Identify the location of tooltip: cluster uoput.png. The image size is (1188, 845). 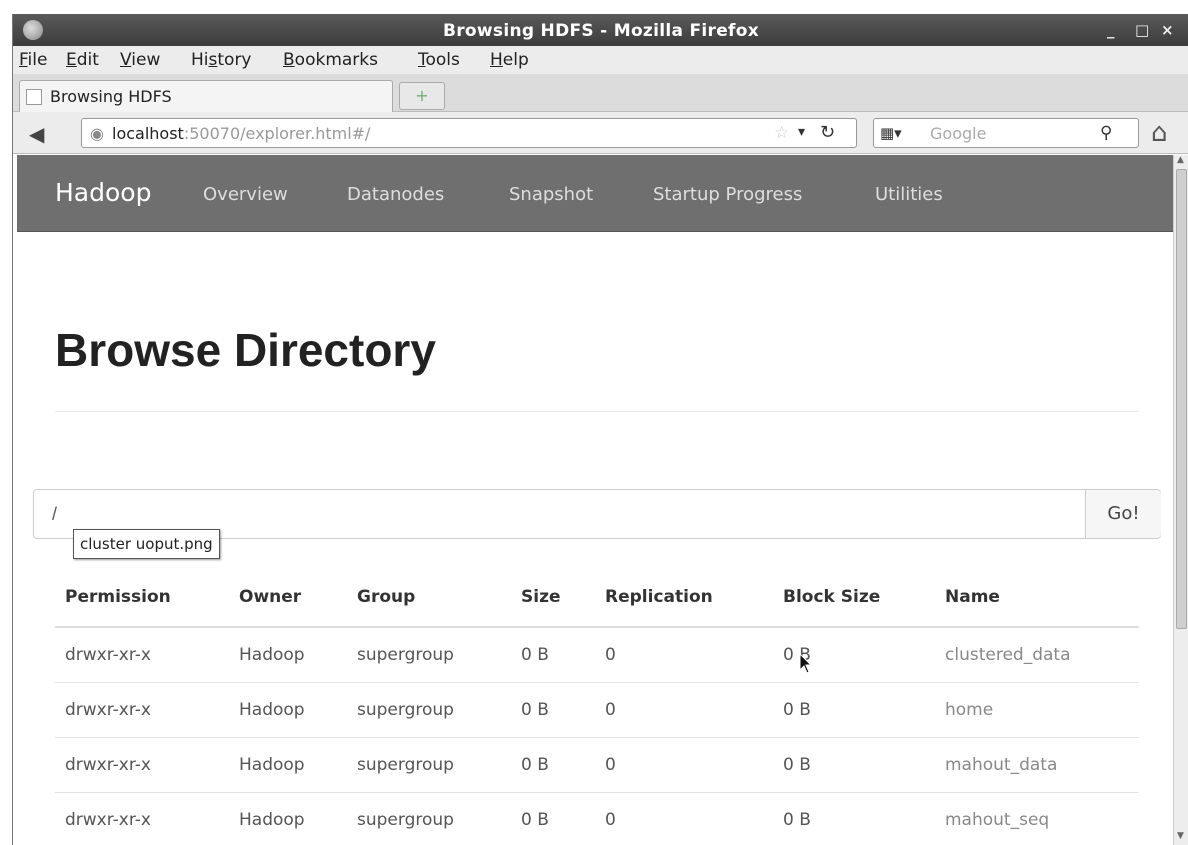
(146, 544).